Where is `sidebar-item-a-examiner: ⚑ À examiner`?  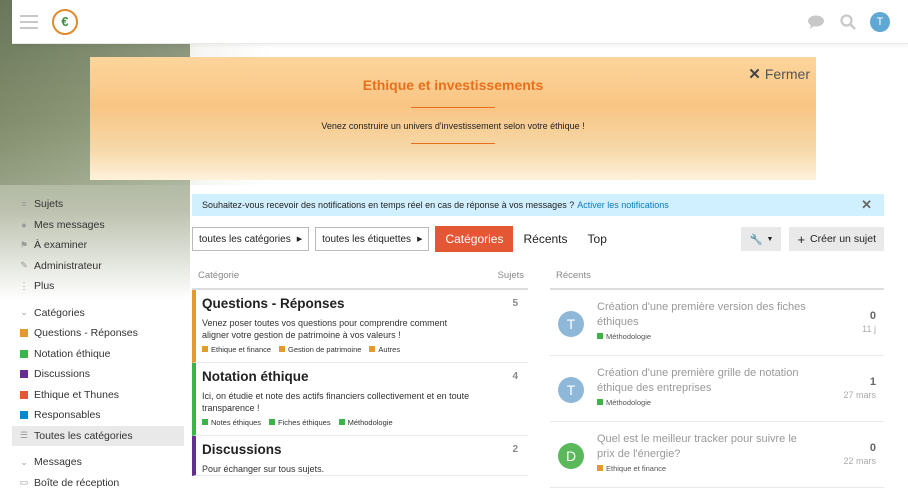 sidebar-item-a-examiner: ⚑ À examiner is located at coordinates (98, 245).